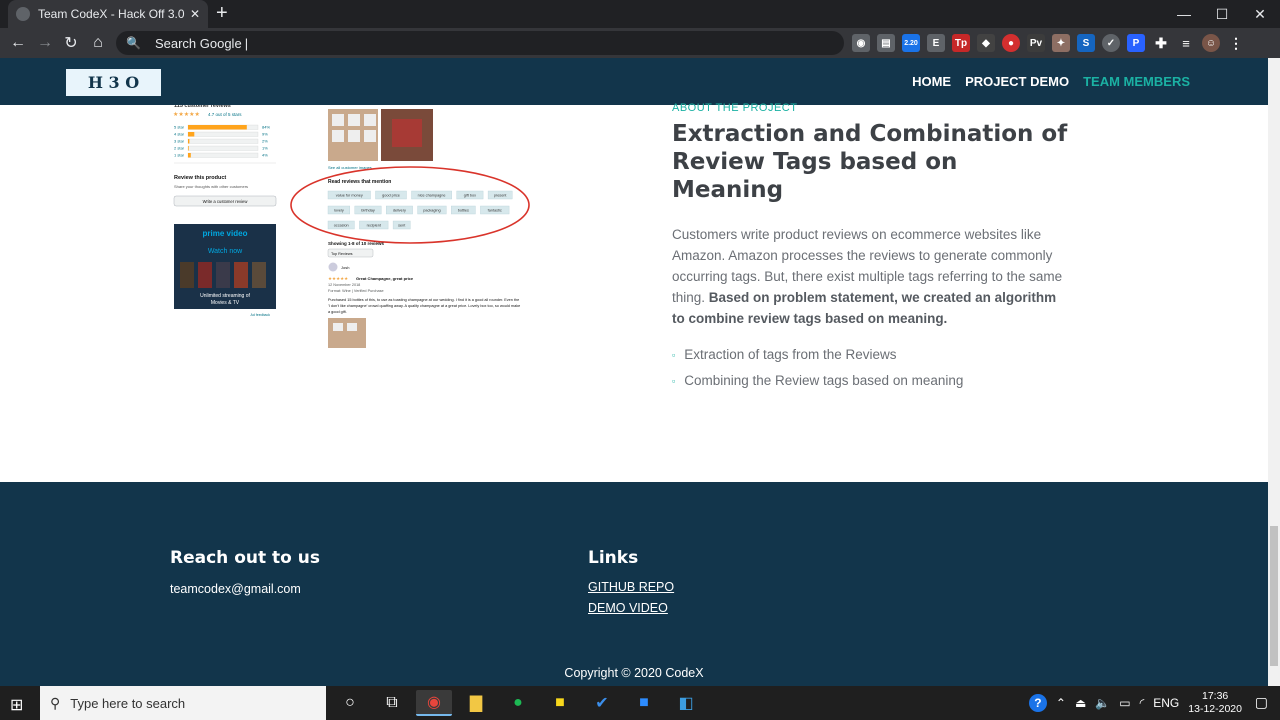  What do you see at coordinates (1037, 703) in the screenshot?
I see `help-icon: ?` at bounding box center [1037, 703].